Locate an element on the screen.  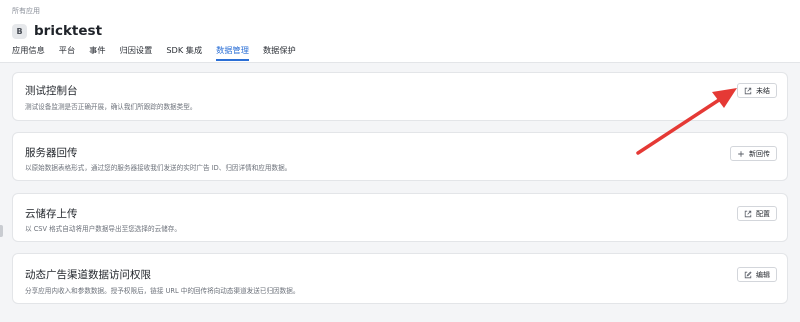
button-label: 未结 is located at coordinates (763, 90).